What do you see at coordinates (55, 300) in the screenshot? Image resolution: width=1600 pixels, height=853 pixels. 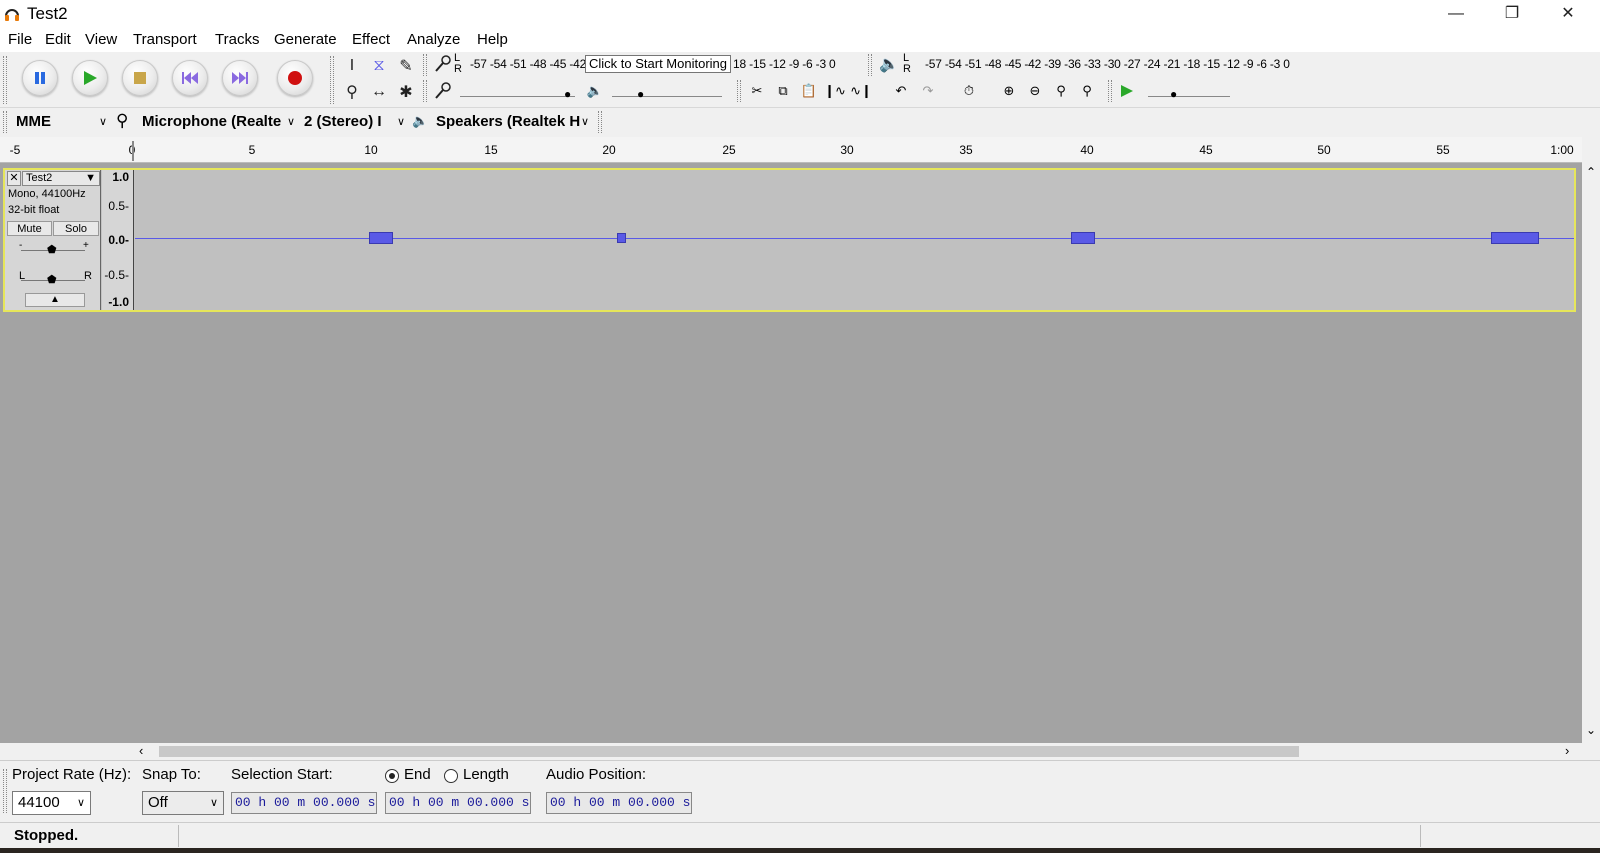 I see `collapse-track-button: ▲` at bounding box center [55, 300].